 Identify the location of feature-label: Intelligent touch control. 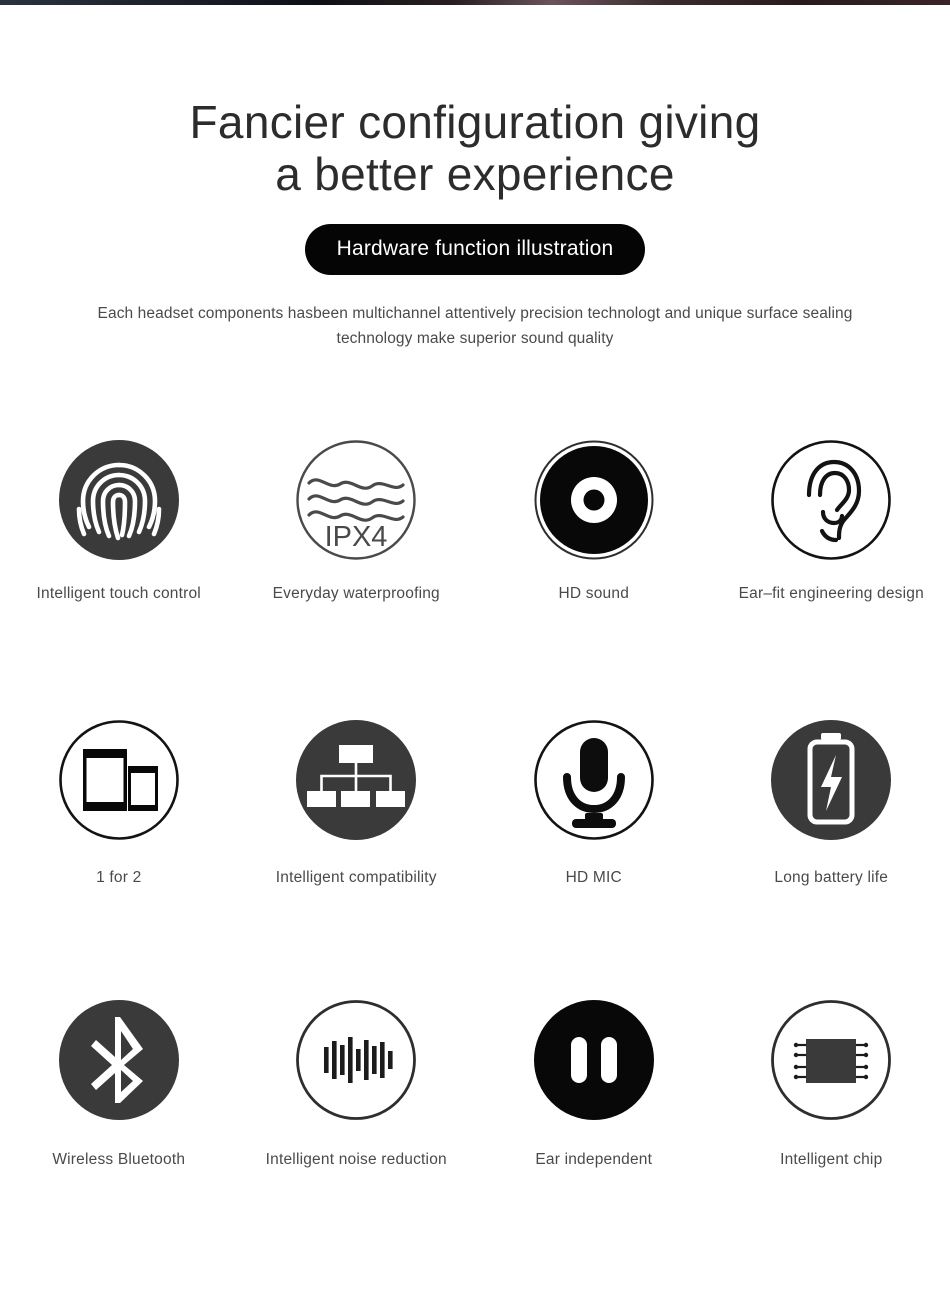
(118, 594).